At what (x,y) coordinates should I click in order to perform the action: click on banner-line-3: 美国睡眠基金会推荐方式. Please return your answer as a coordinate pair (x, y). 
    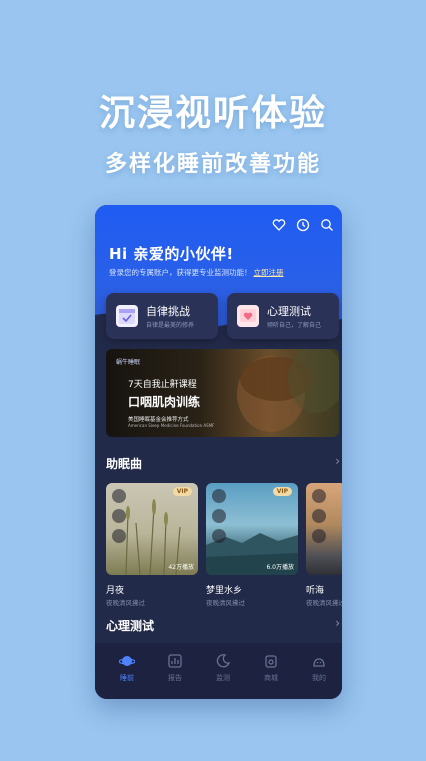
    Looking at the image, I should click on (158, 420).